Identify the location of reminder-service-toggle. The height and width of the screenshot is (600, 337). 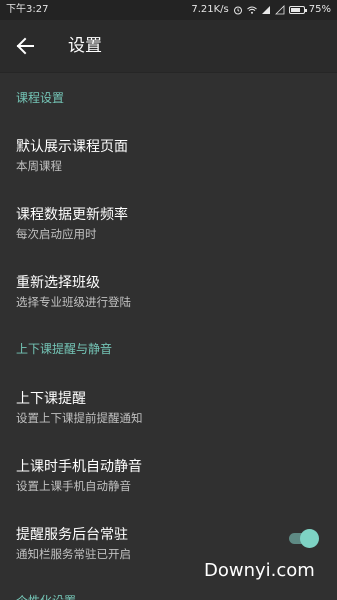
(303, 538).